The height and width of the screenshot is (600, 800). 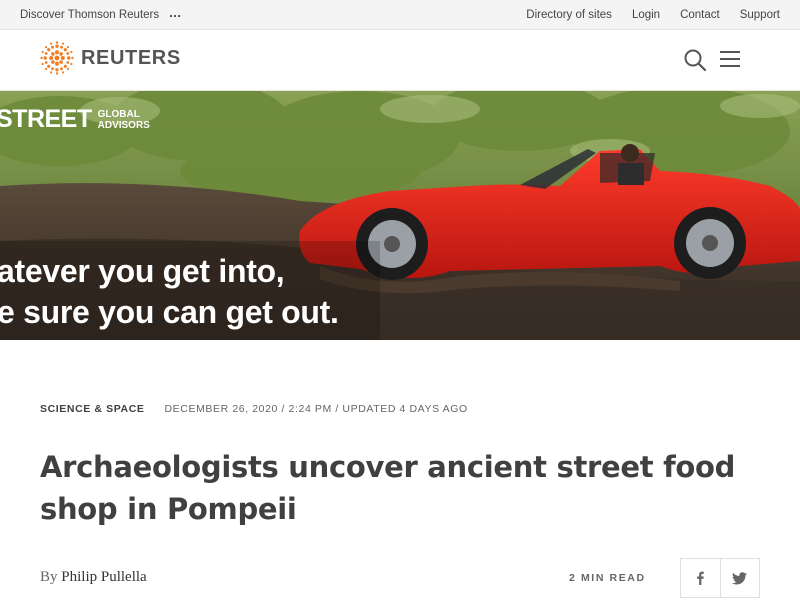 What do you see at coordinates (57, 58) in the screenshot?
I see `reuters-logo-mark-icon` at bounding box center [57, 58].